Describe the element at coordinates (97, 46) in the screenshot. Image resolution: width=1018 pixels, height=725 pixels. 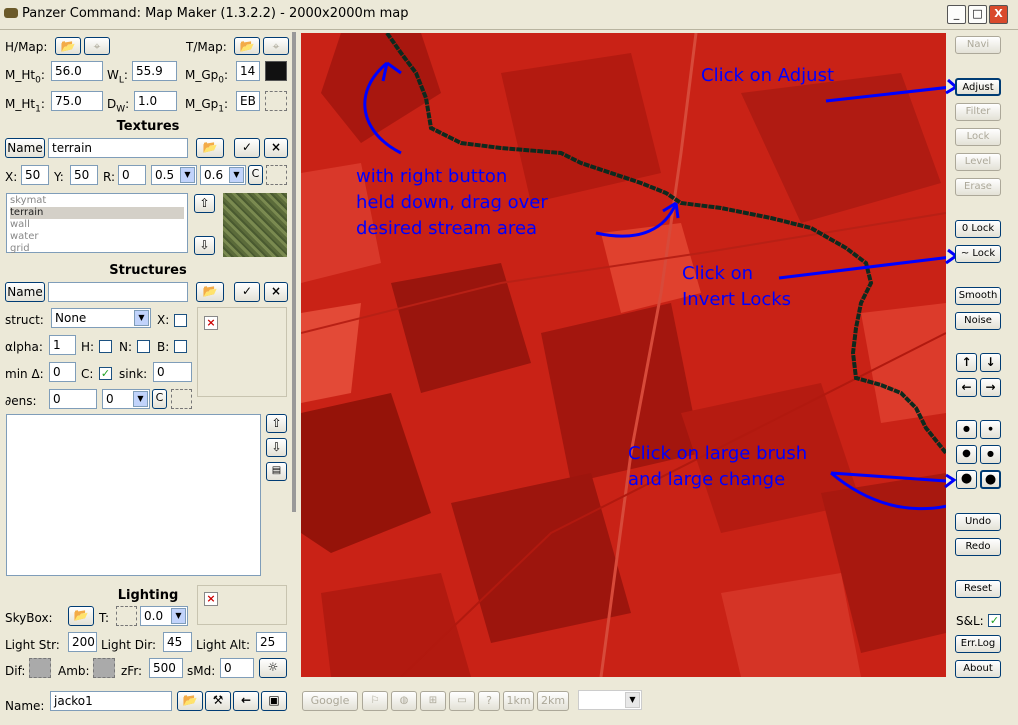
I see `hmap-globe-icon: ⌖` at that location.